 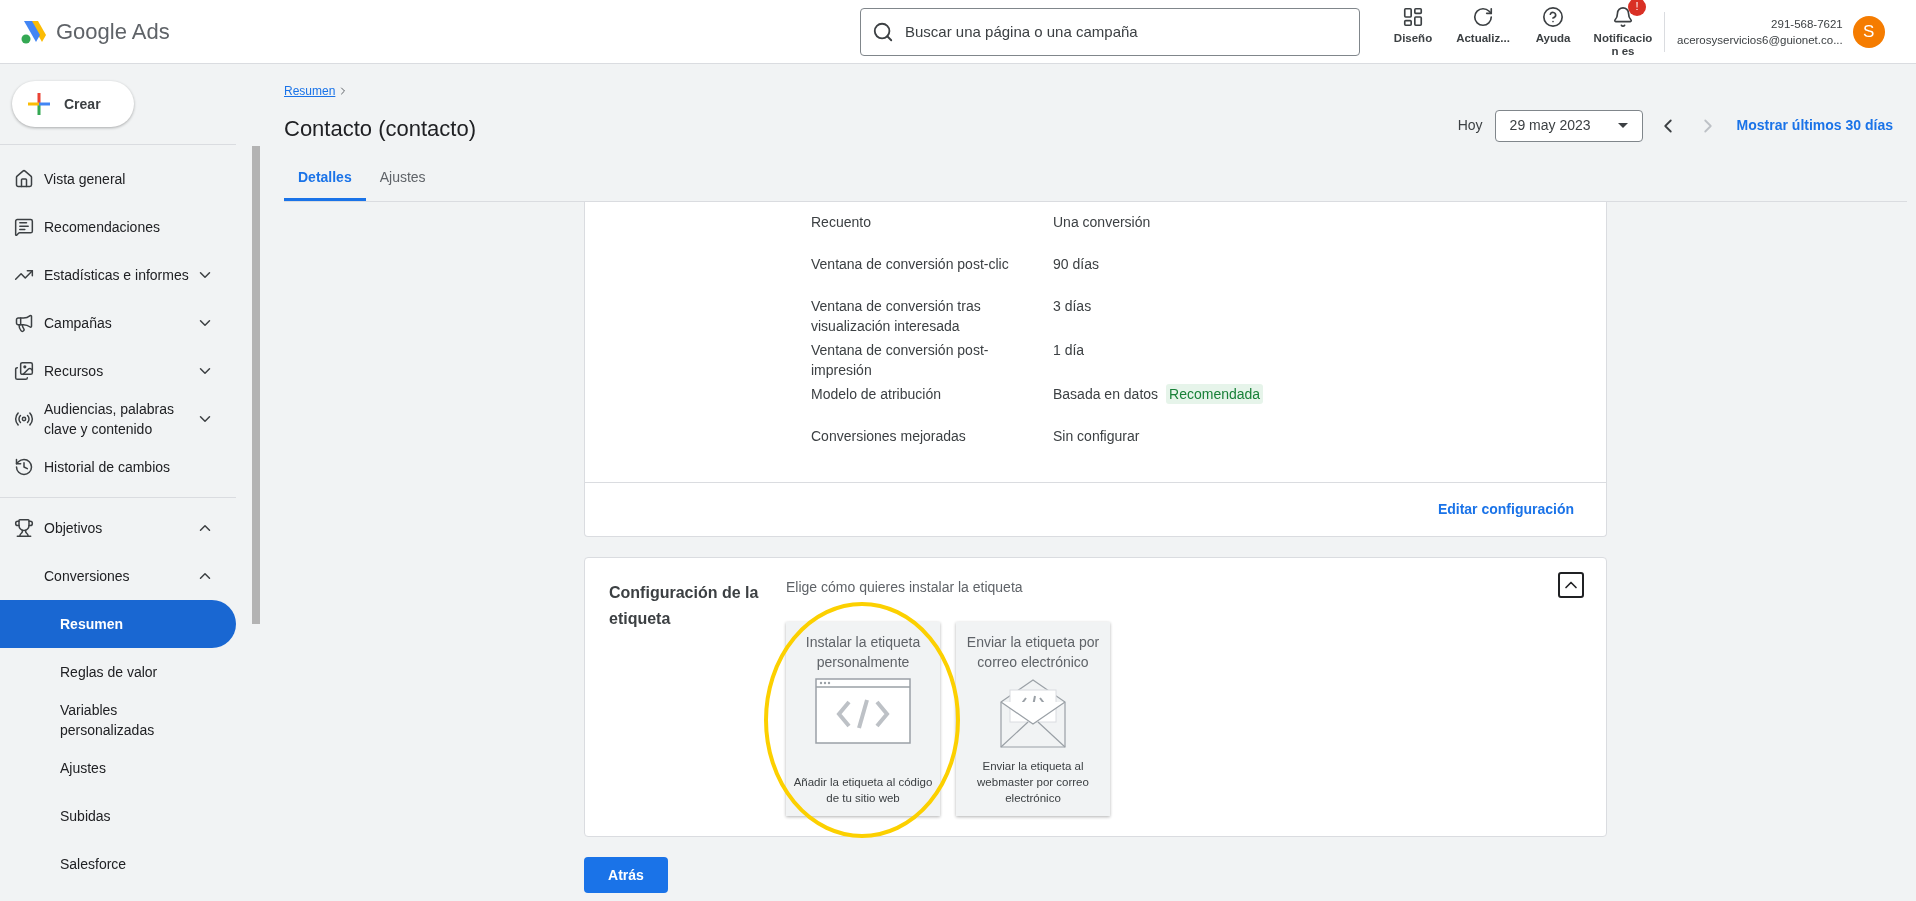 What do you see at coordinates (310, 91) in the screenshot?
I see `breadcrumb-link: Resumen` at bounding box center [310, 91].